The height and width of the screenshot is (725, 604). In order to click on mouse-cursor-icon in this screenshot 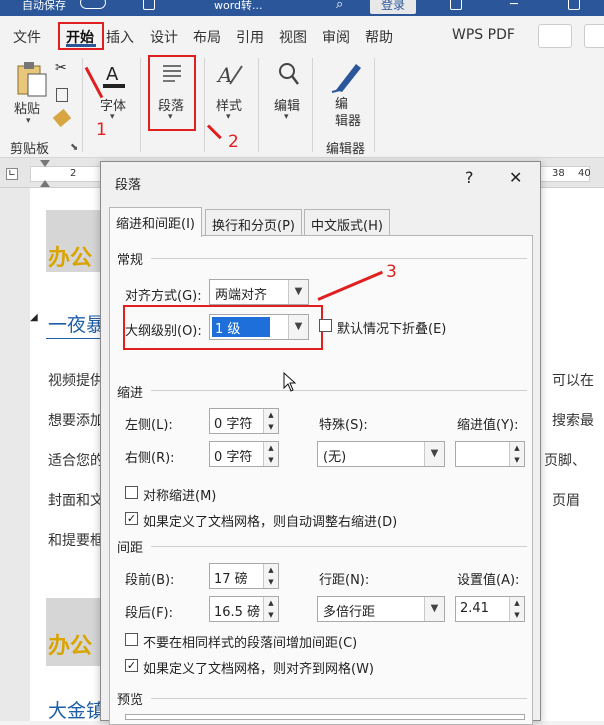, I will do `click(290, 382)`.